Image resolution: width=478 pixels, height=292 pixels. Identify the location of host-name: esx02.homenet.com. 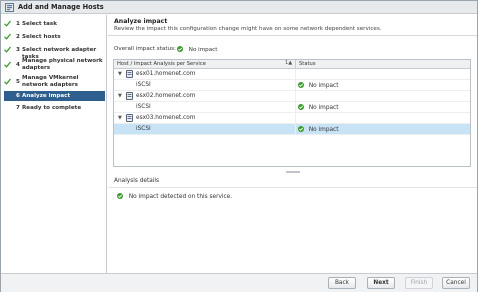
(166, 96).